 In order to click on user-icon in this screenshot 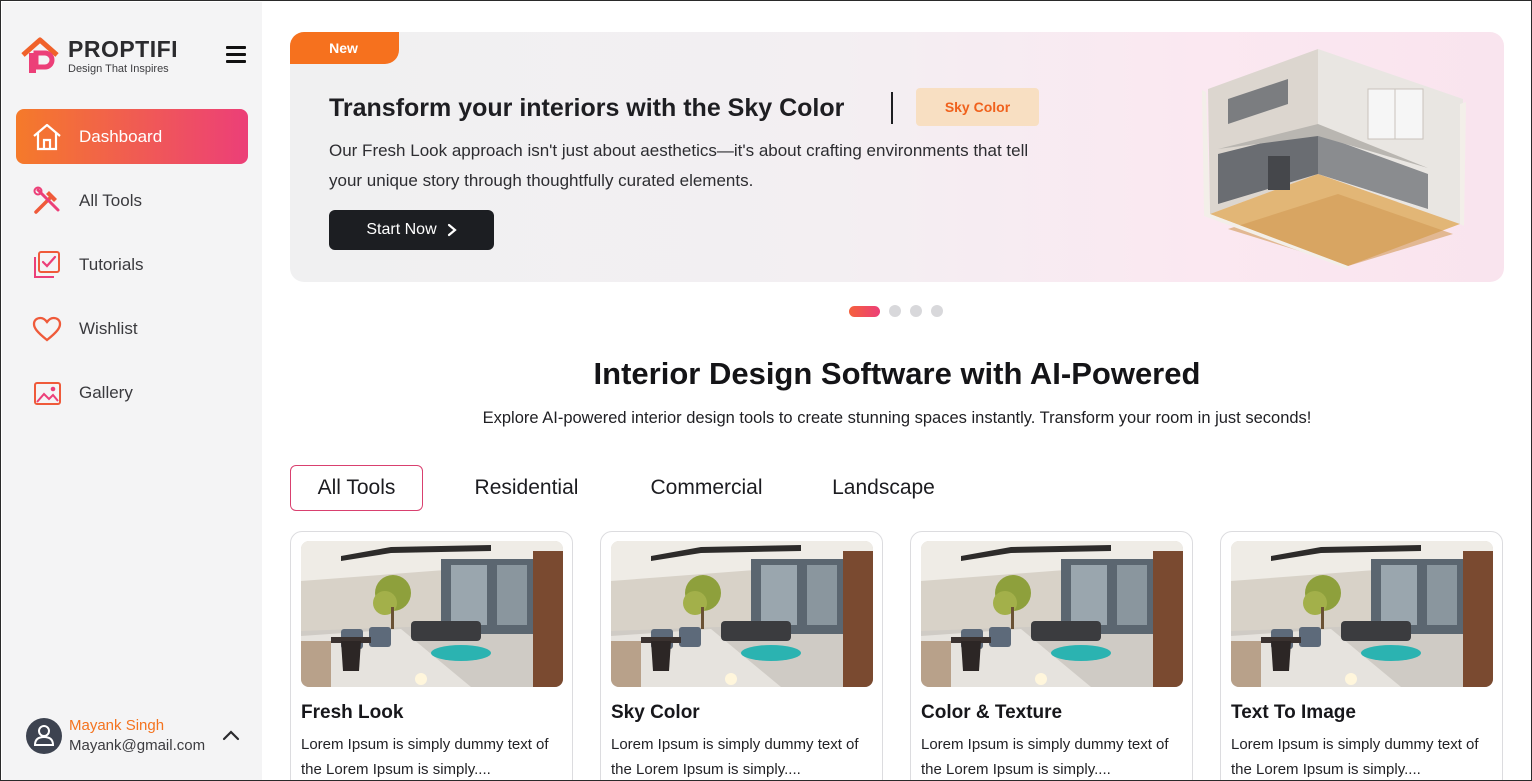, I will do `click(44, 735)`.